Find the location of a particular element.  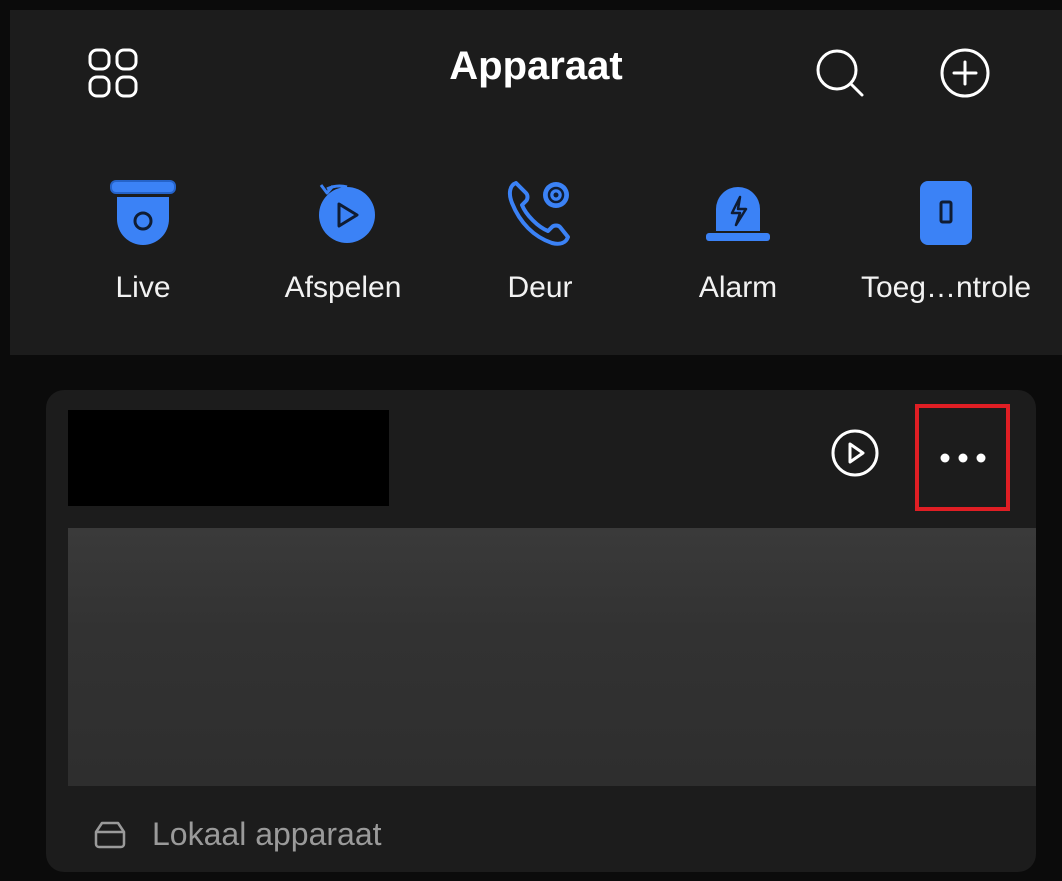

more-dots-icon is located at coordinates (962, 457).